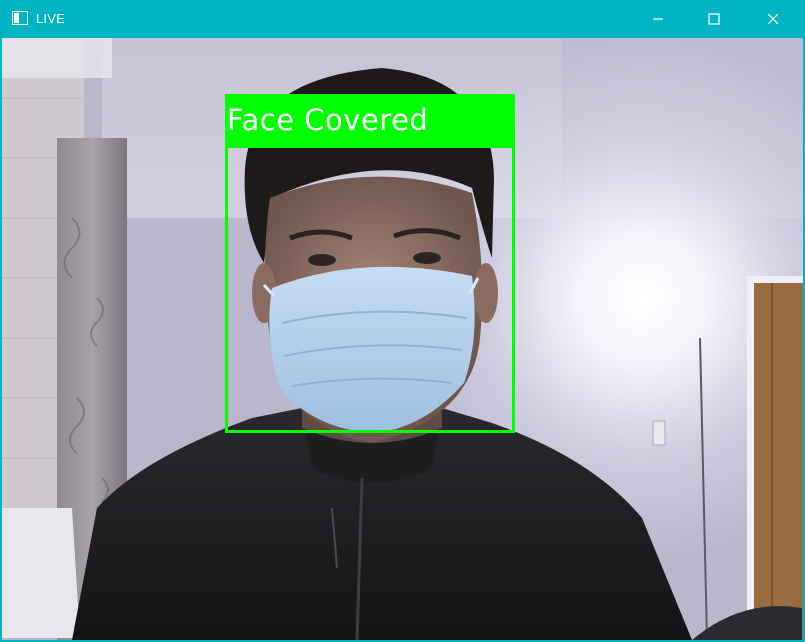  What do you see at coordinates (328, 120) in the screenshot?
I see `detection-label-text: Face Covered` at bounding box center [328, 120].